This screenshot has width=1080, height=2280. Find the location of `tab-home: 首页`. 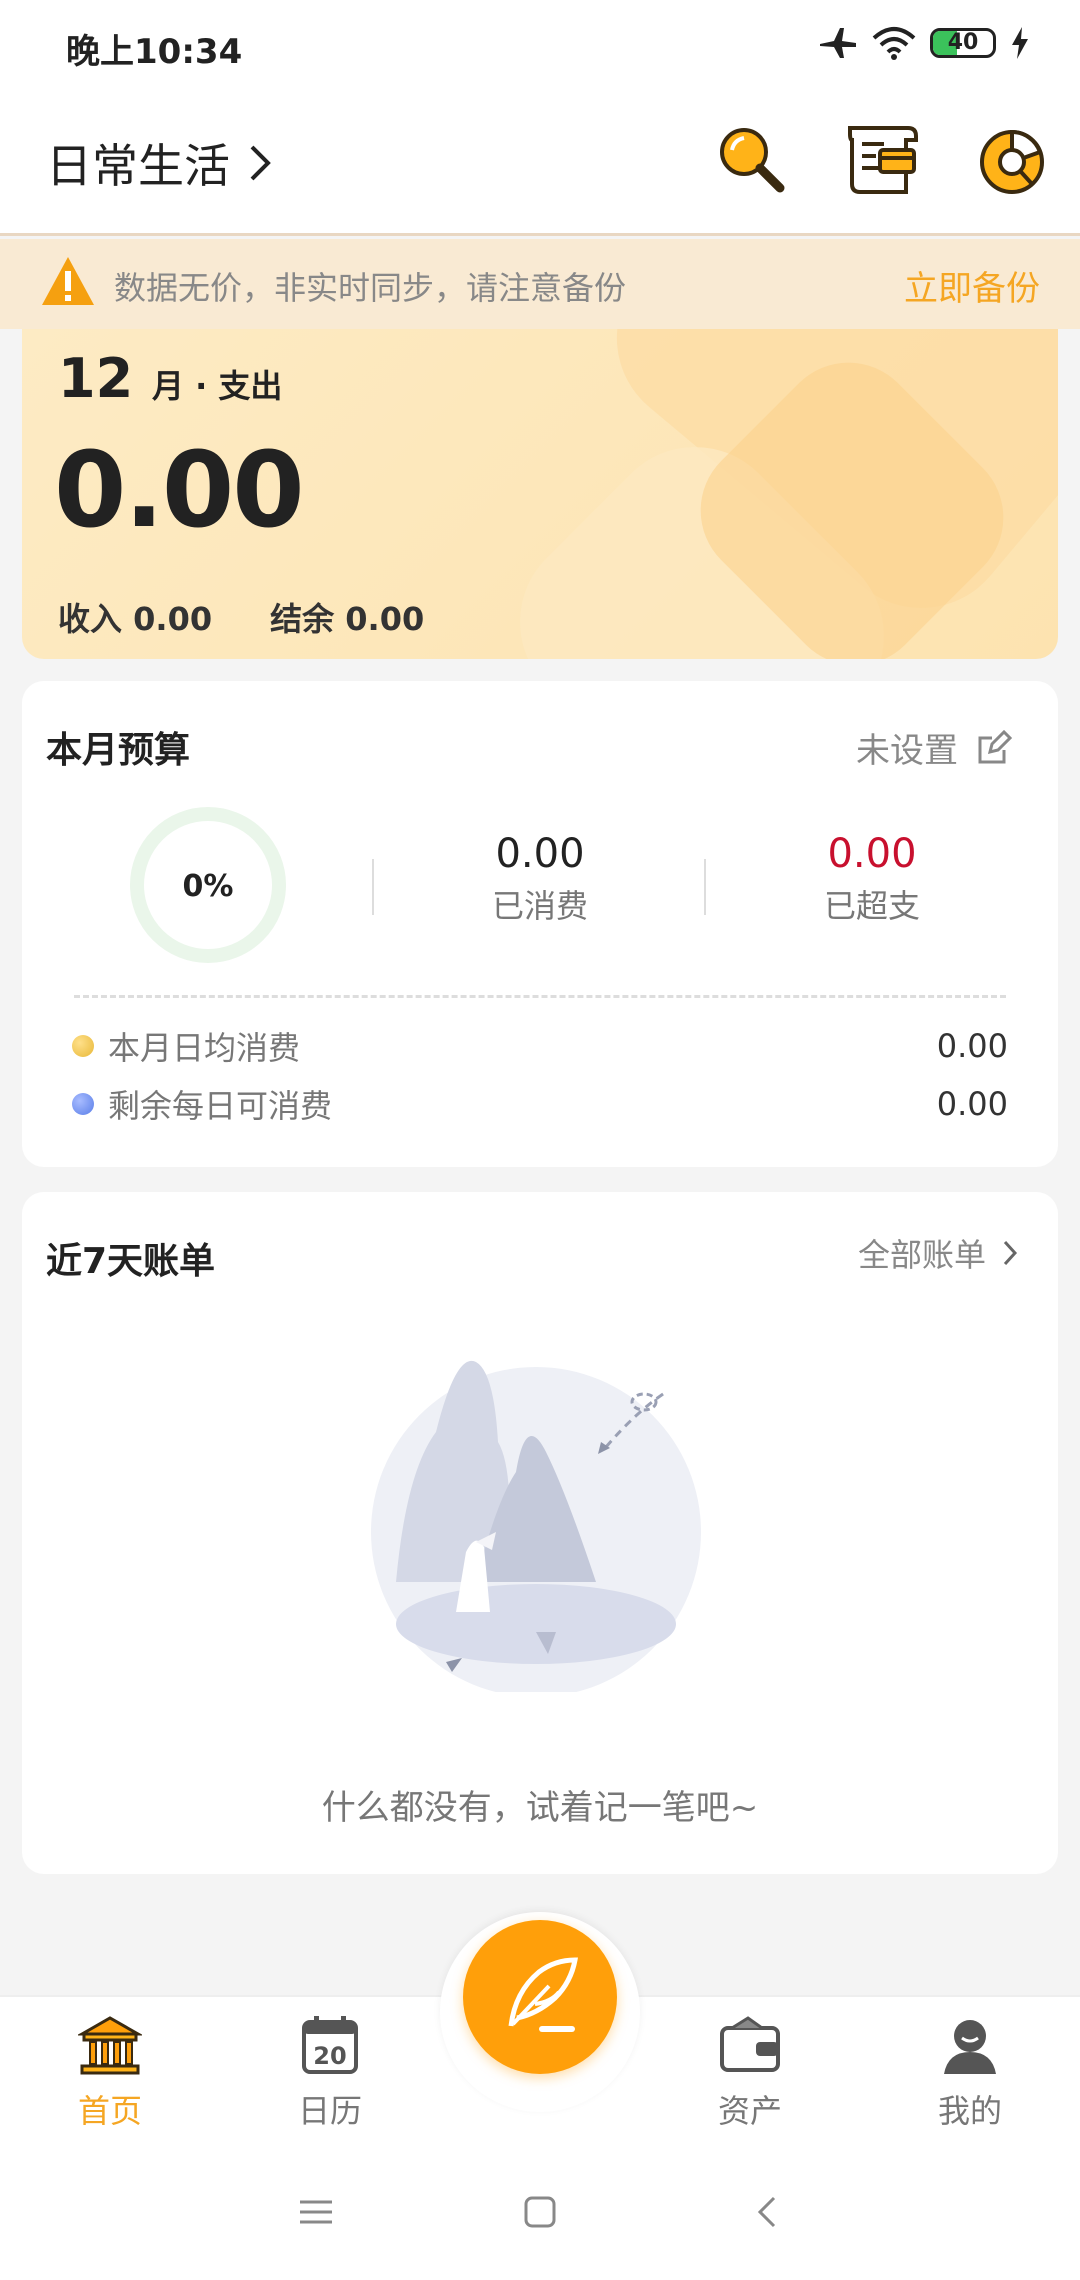

tab-home: 首页 is located at coordinates (110, 2073).